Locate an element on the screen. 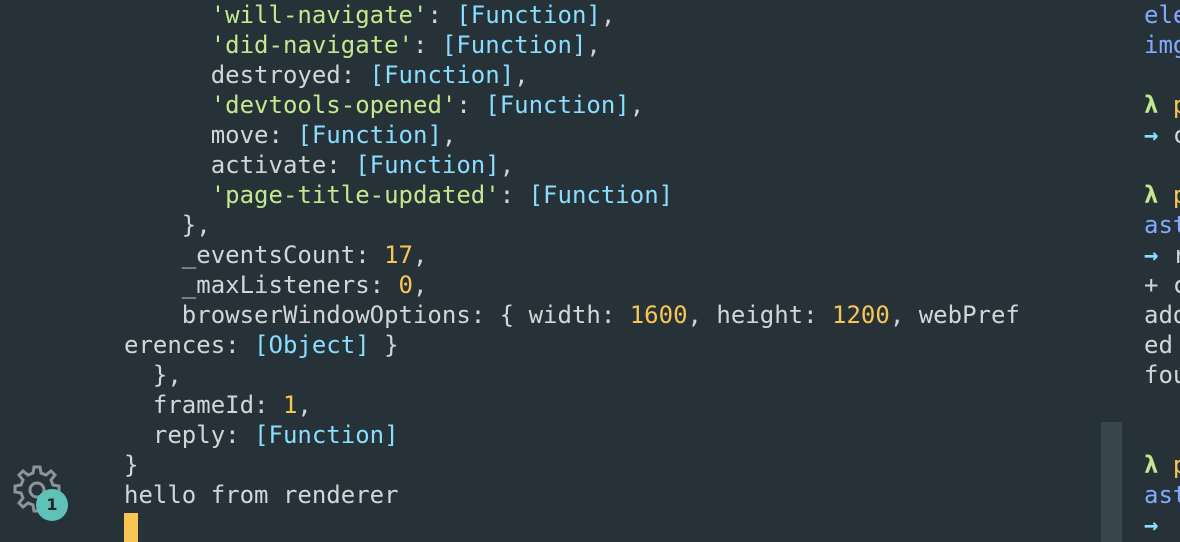 This screenshot has height=542, width=1180. token-plain: frameId: is located at coordinates (217, 405).